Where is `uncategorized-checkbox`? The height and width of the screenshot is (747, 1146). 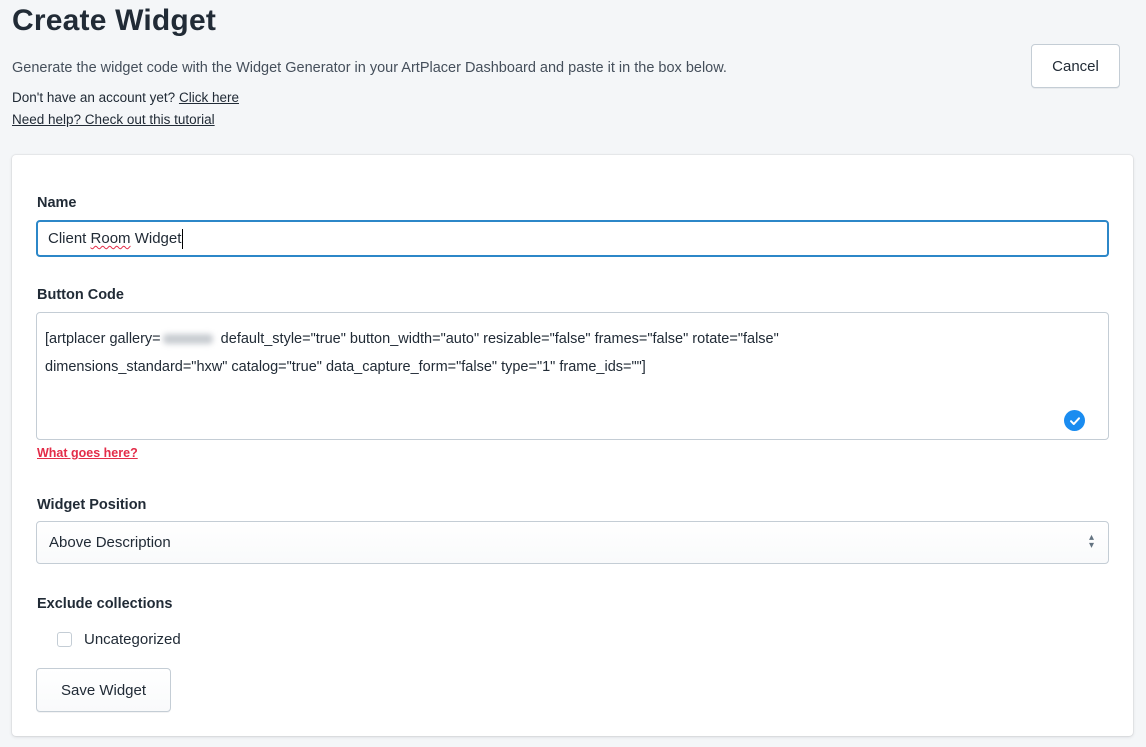 uncategorized-checkbox is located at coordinates (64, 639).